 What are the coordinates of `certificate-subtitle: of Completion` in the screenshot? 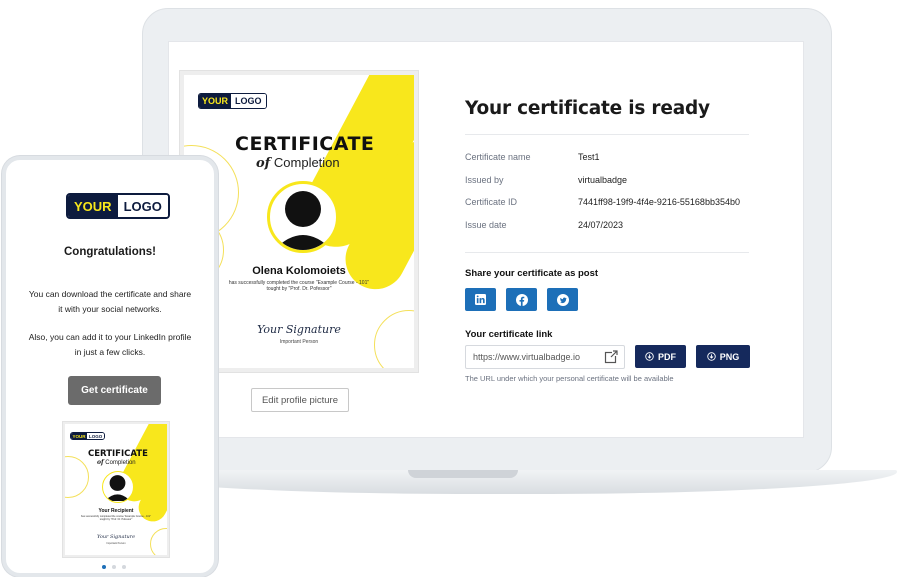 It's located at (298, 163).